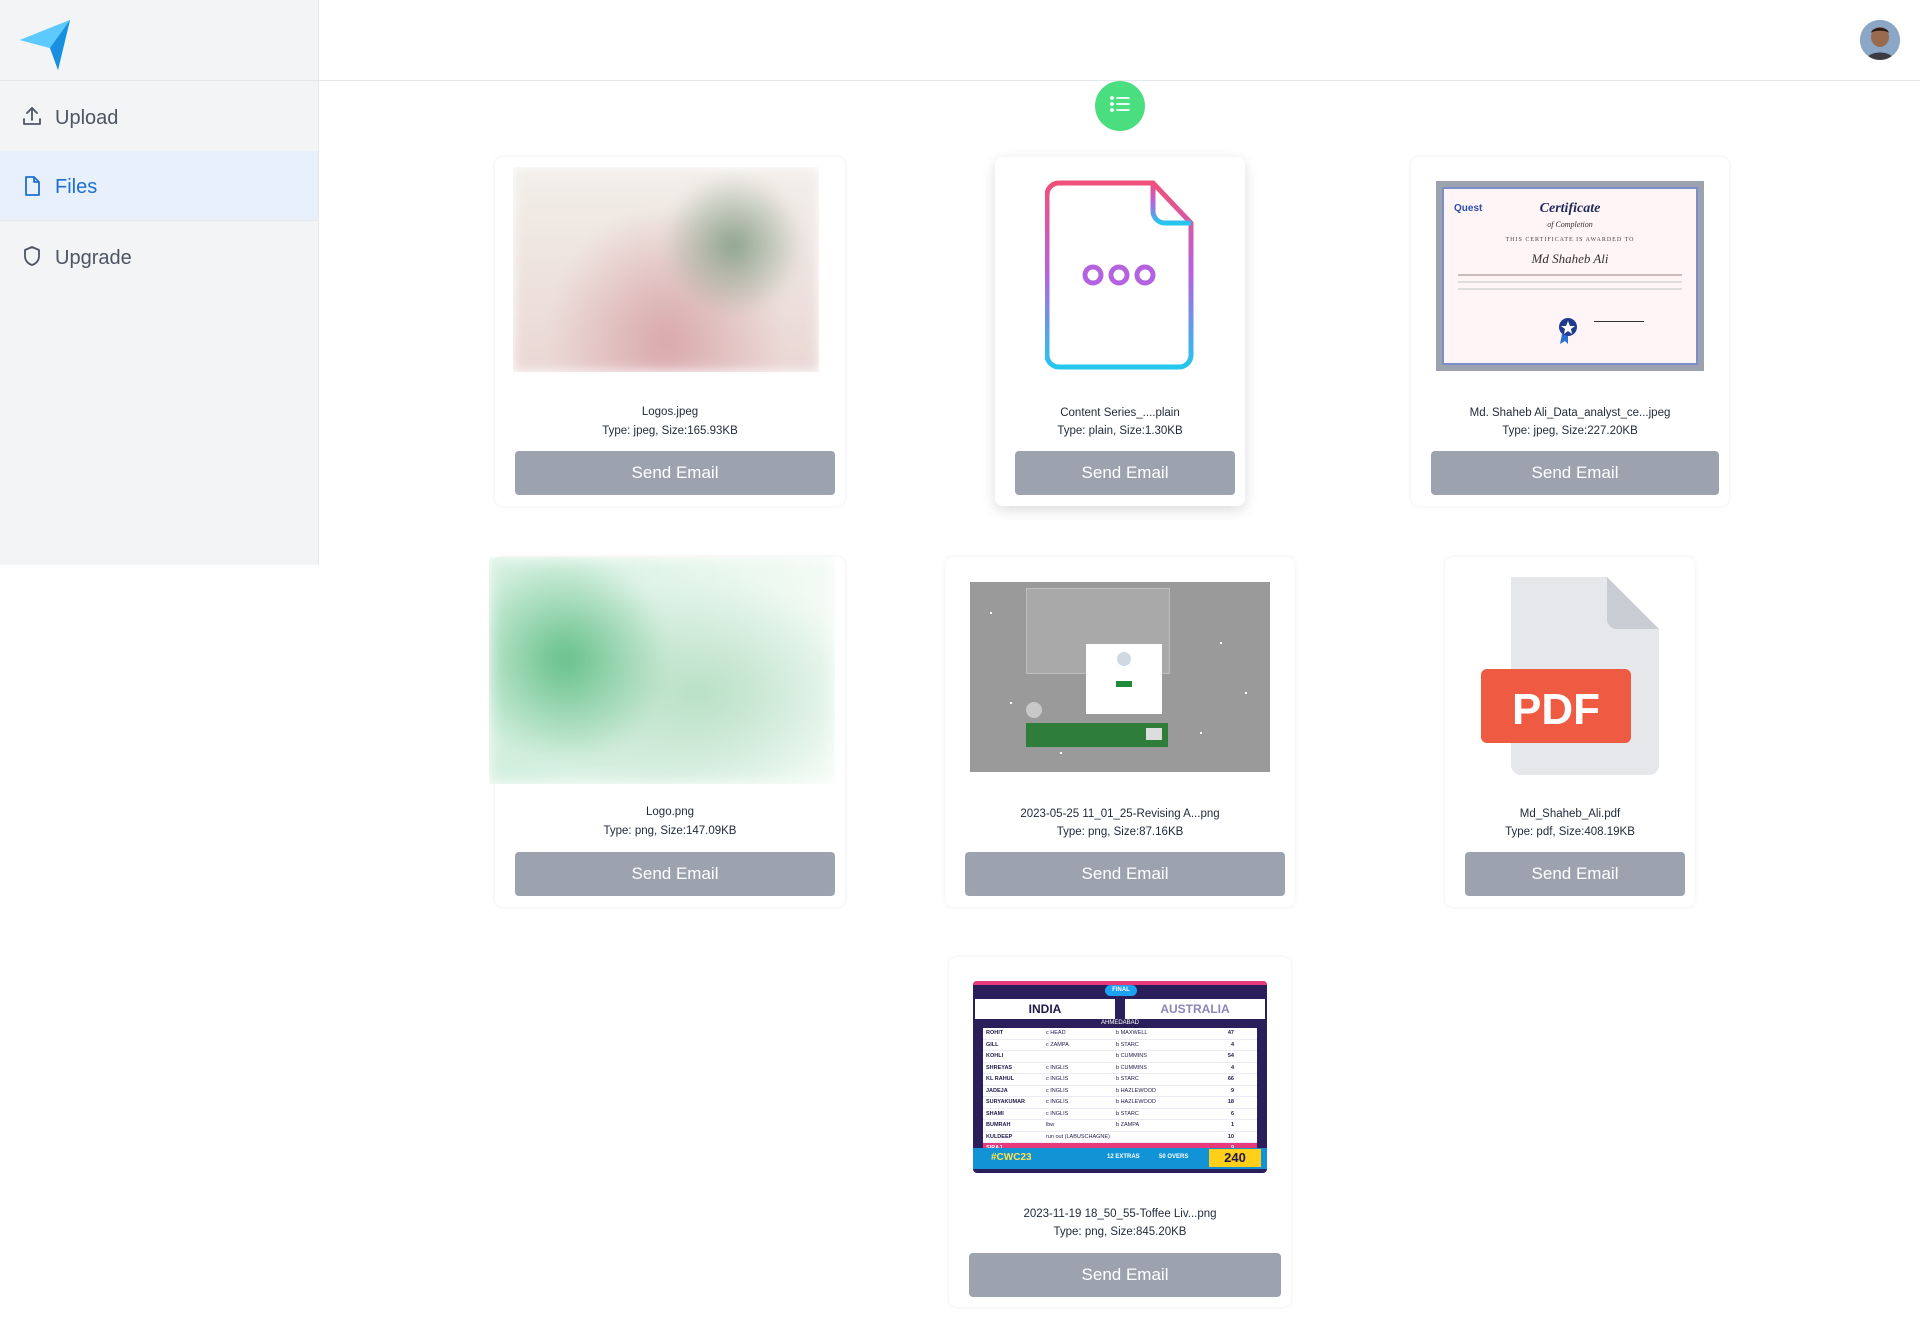 This screenshot has width=1920, height=1334. I want to click on sidebar: Upload Files Upgrade, so click(159, 282).